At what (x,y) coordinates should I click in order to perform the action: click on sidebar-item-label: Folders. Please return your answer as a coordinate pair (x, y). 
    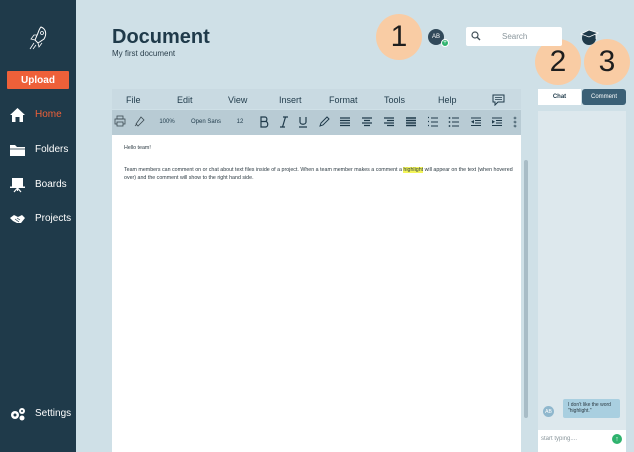
    Looking at the image, I should click on (52, 149).